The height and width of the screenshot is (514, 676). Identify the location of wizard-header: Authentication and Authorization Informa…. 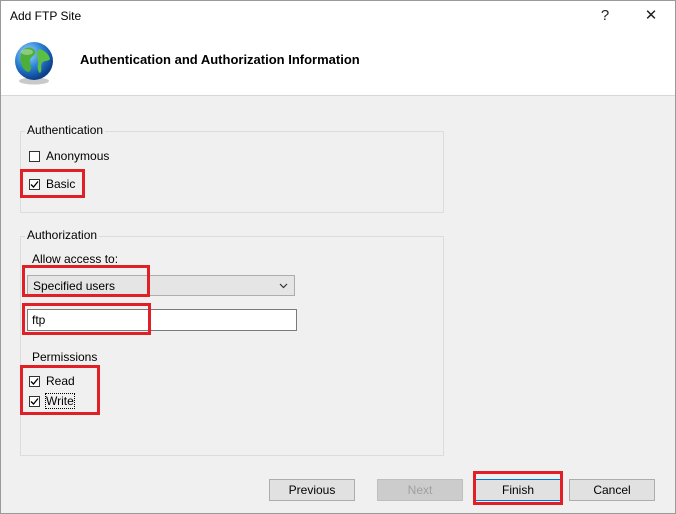
(338, 63).